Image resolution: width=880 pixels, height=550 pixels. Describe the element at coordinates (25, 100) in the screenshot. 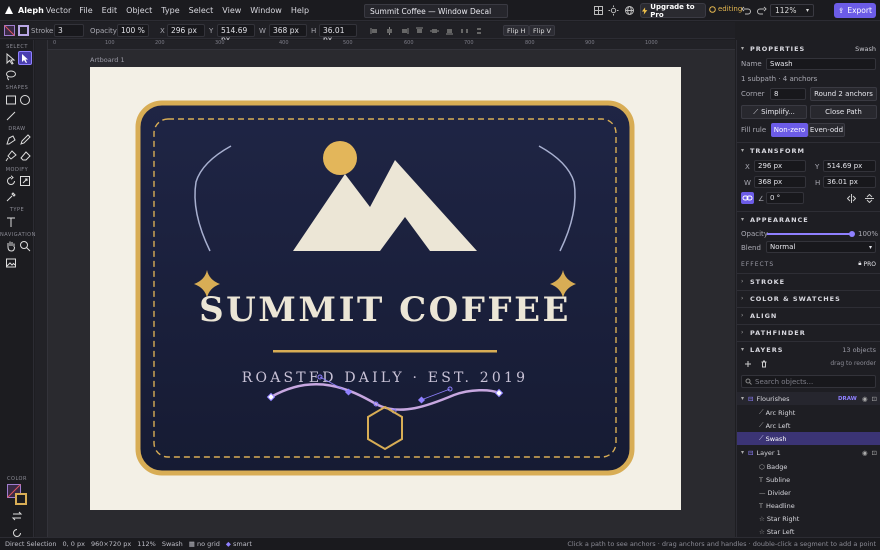

I see `ellipse-tool-icon` at that location.